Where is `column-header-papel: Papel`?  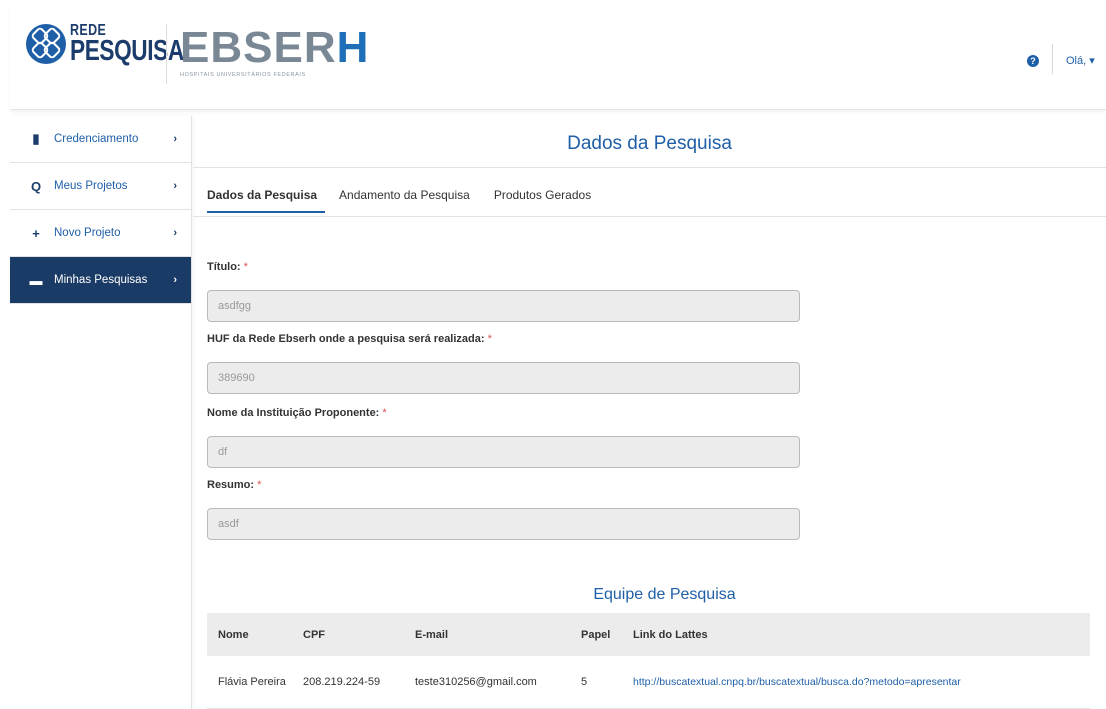
column-header-papel: Papel is located at coordinates (607, 634).